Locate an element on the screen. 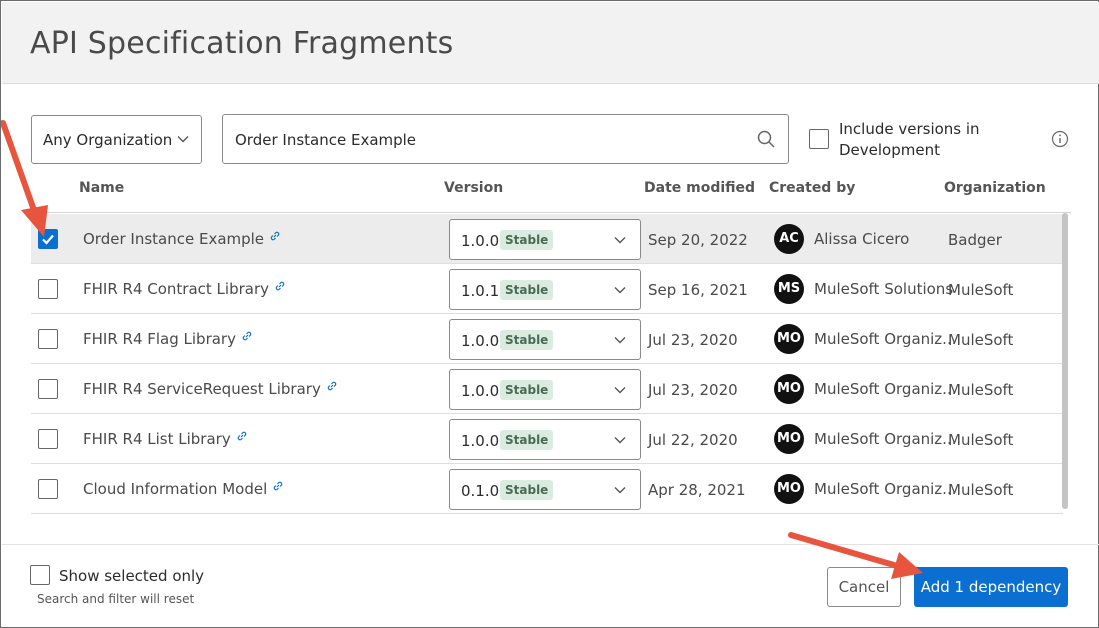  fragment-name: Cloud Information Model is located at coordinates (183, 489).